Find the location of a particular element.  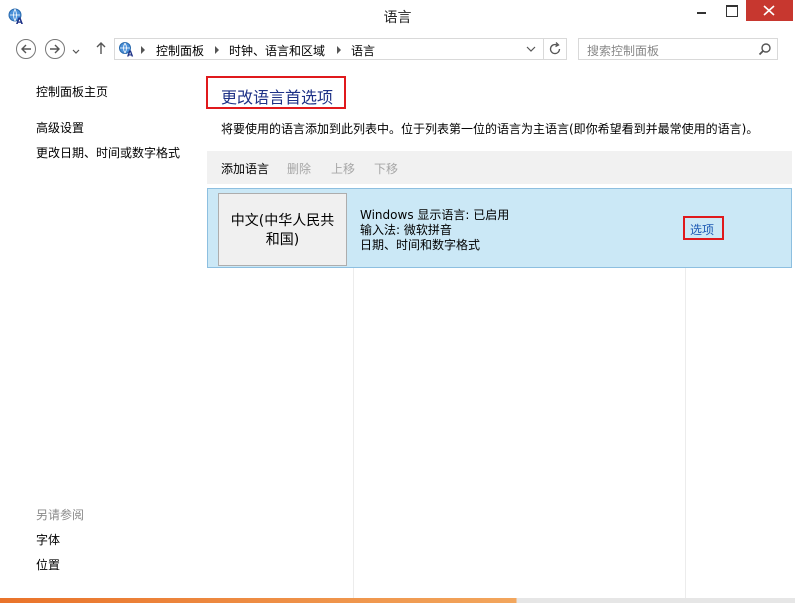

refresh-icon is located at coordinates (555, 50).